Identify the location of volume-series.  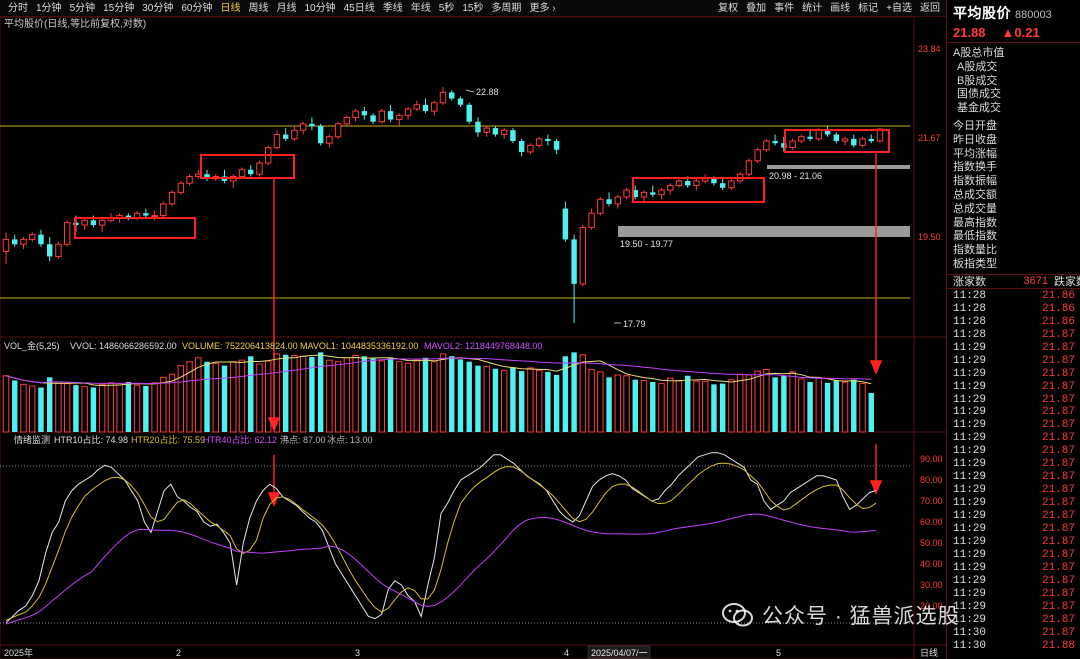
(438, 392).